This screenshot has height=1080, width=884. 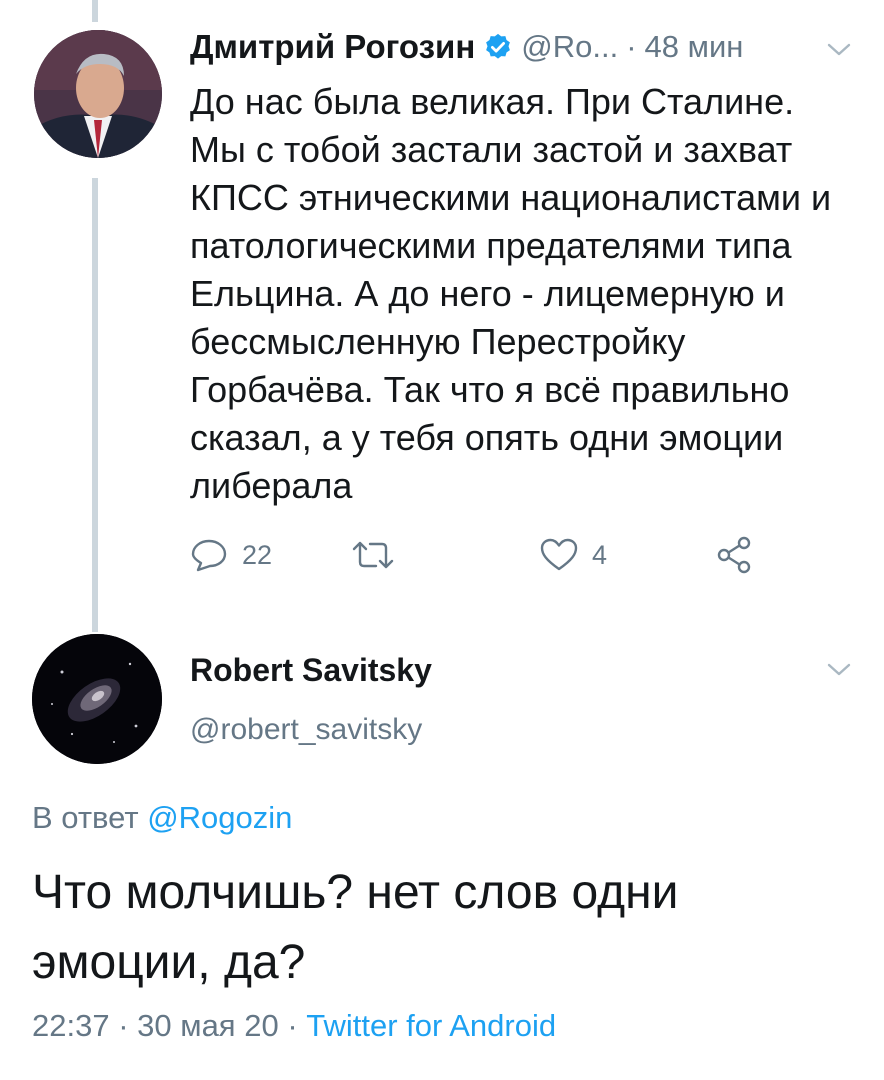 What do you see at coordinates (95, 11) in the screenshot?
I see `thread-connector-top` at bounding box center [95, 11].